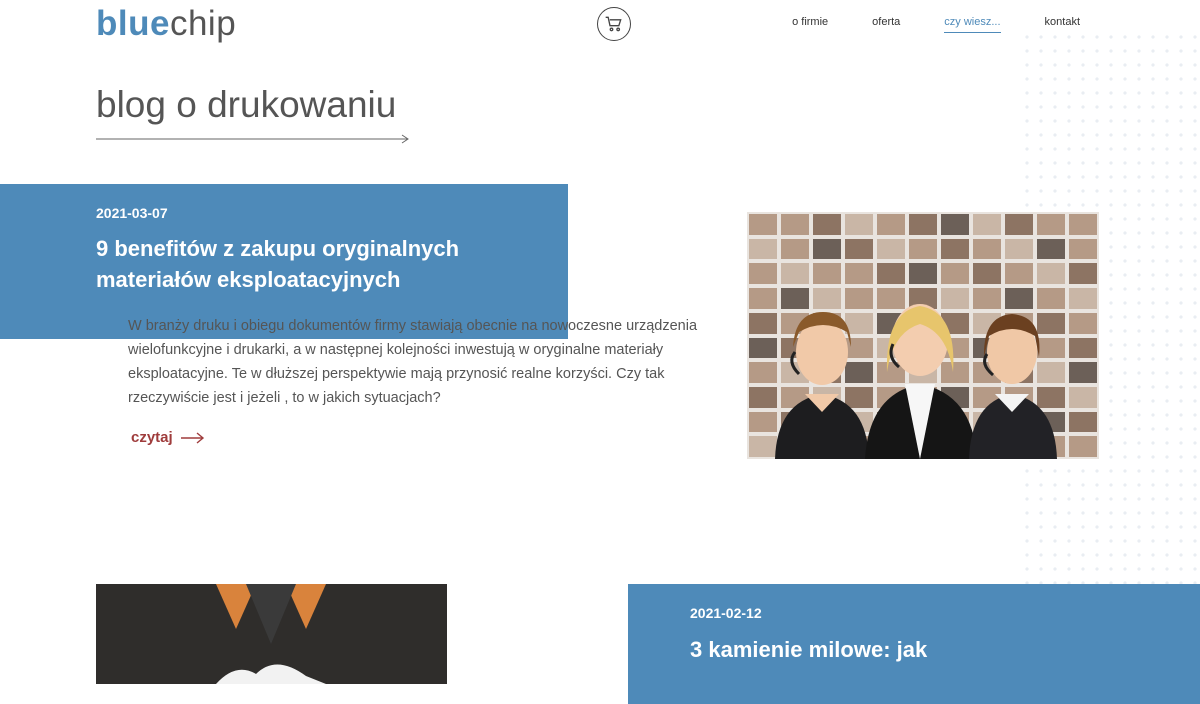  I want to click on post-2-image, so click(271, 634).